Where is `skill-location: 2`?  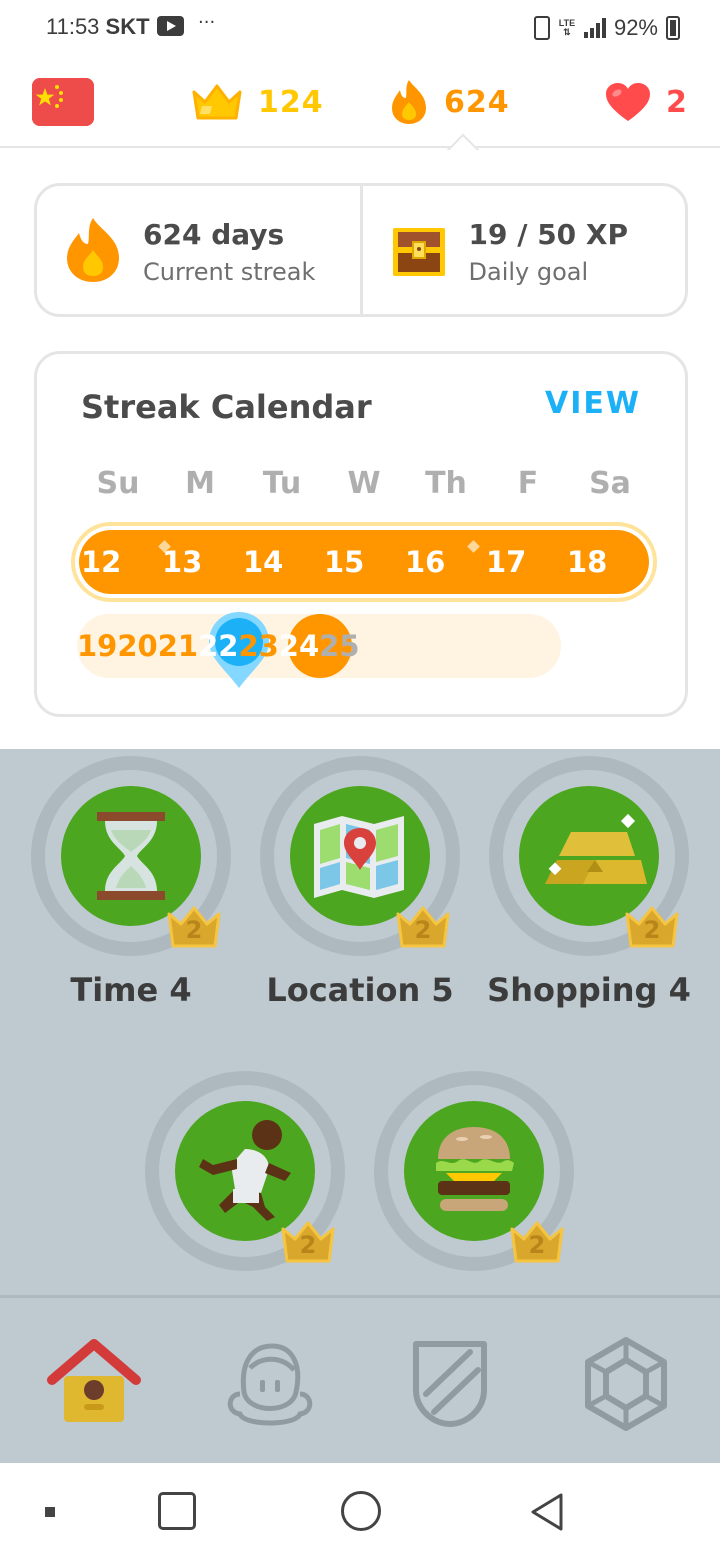
skill-location: 2 is located at coordinates (360, 856).